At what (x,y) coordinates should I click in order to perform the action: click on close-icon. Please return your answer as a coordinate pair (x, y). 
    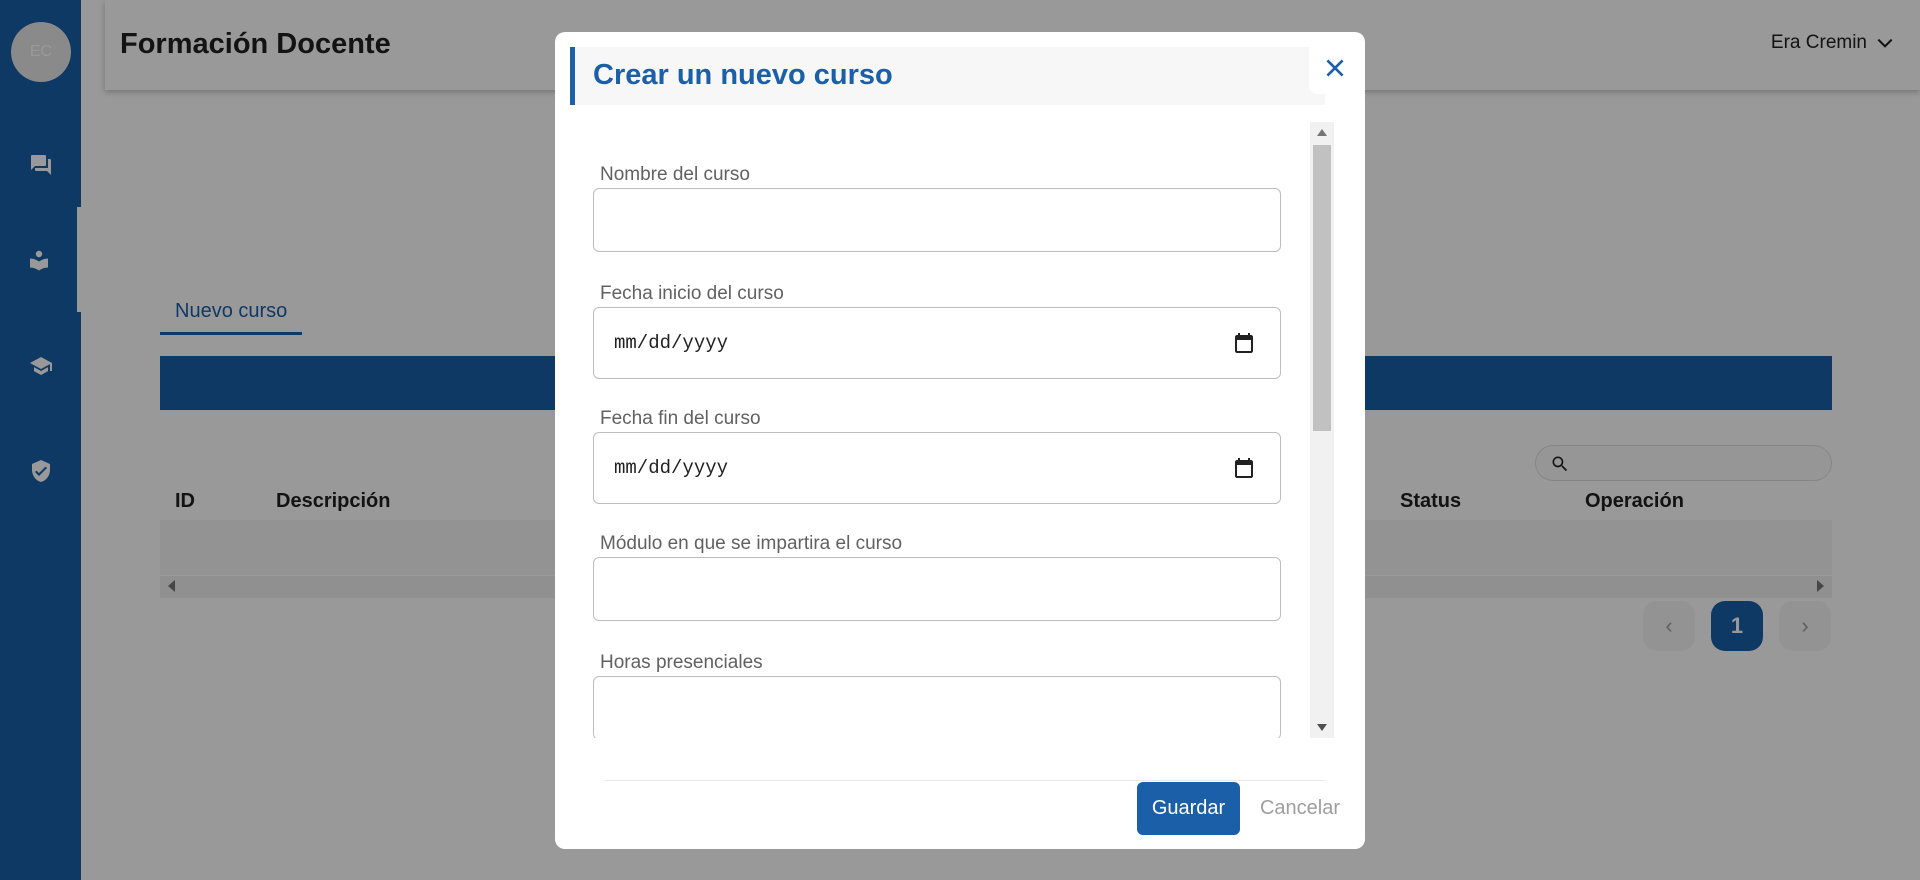
    Looking at the image, I should click on (1335, 68).